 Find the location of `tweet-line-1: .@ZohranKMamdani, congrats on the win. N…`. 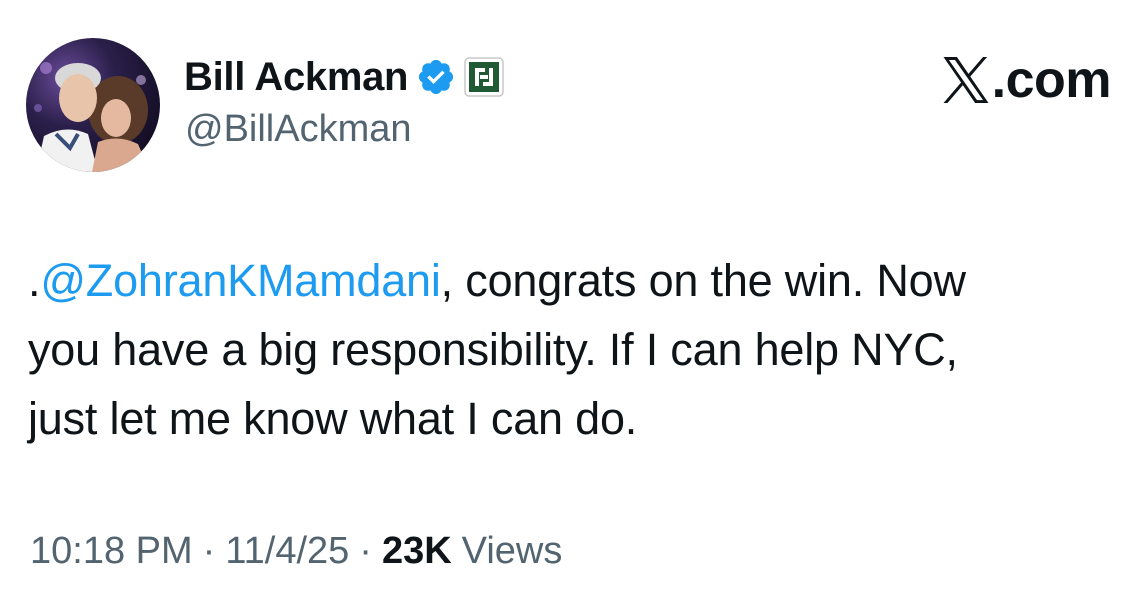

tweet-line-1: .@ZohranKMamdani, congrats on the win. N… is located at coordinates (578, 280).